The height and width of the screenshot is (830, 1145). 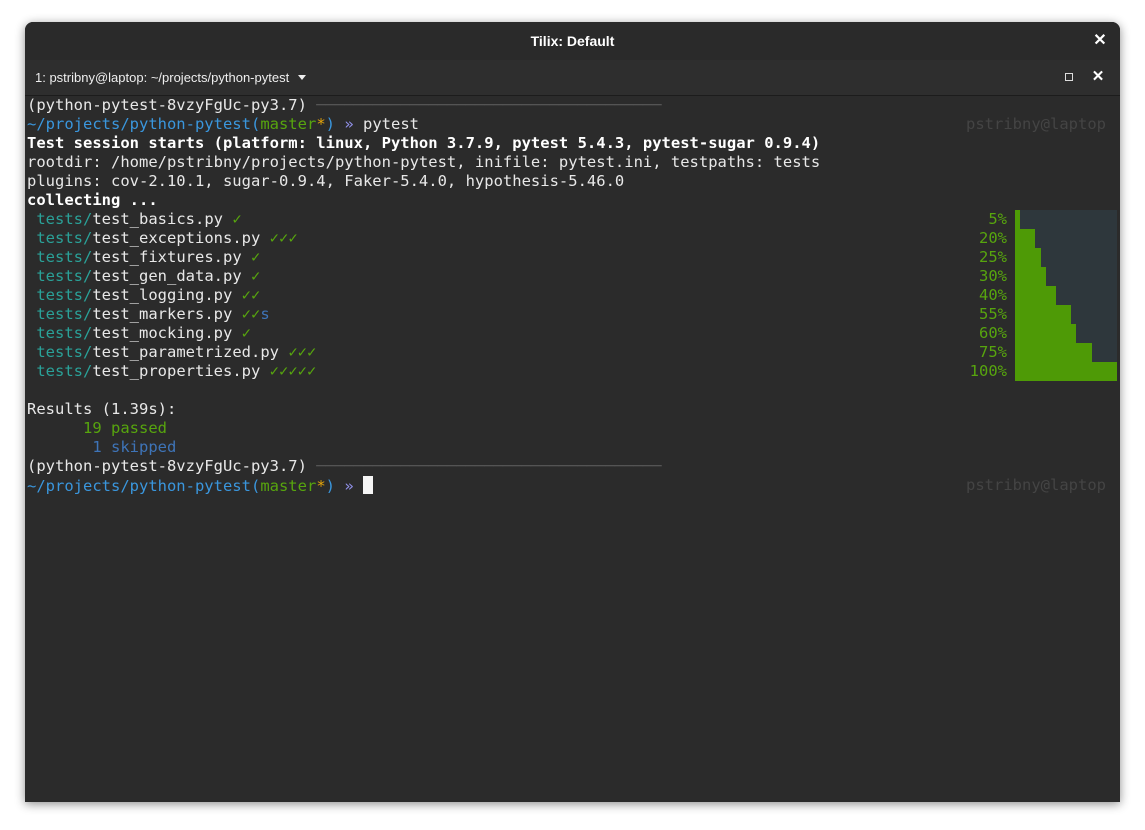 What do you see at coordinates (993, 257) in the screenshot?
I see `progress-percent: 25%` at bounding box center [993, 257].